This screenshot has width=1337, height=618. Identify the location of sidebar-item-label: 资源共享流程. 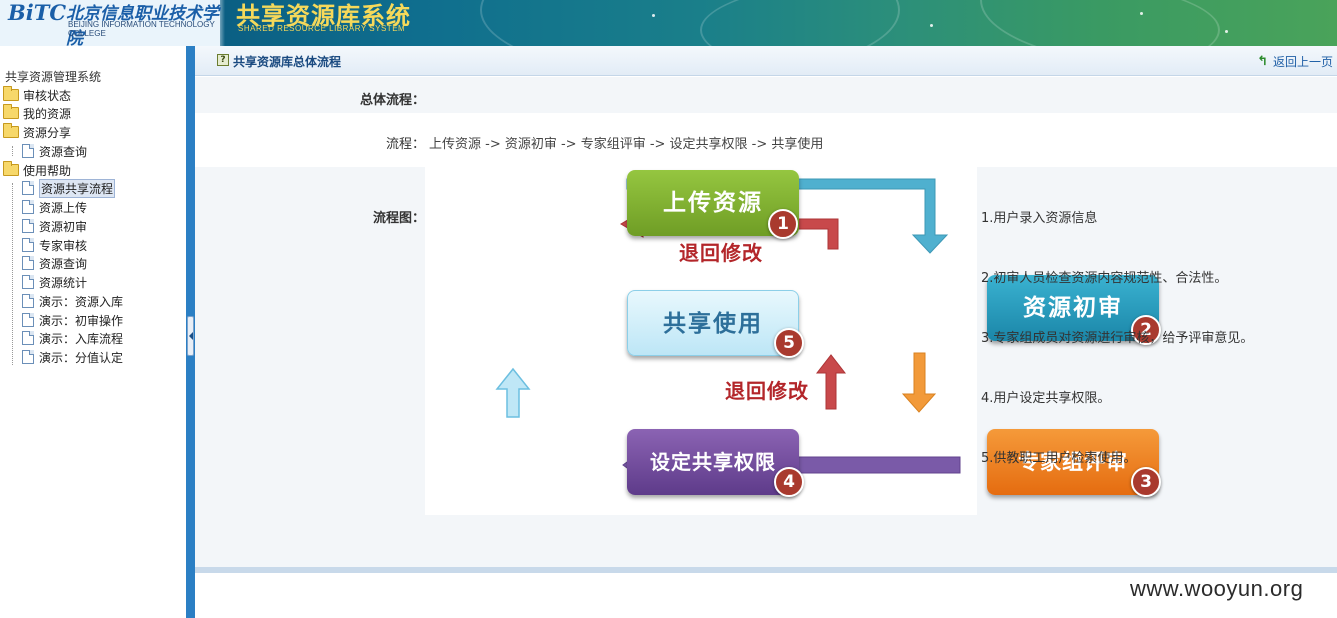
(77, 188).